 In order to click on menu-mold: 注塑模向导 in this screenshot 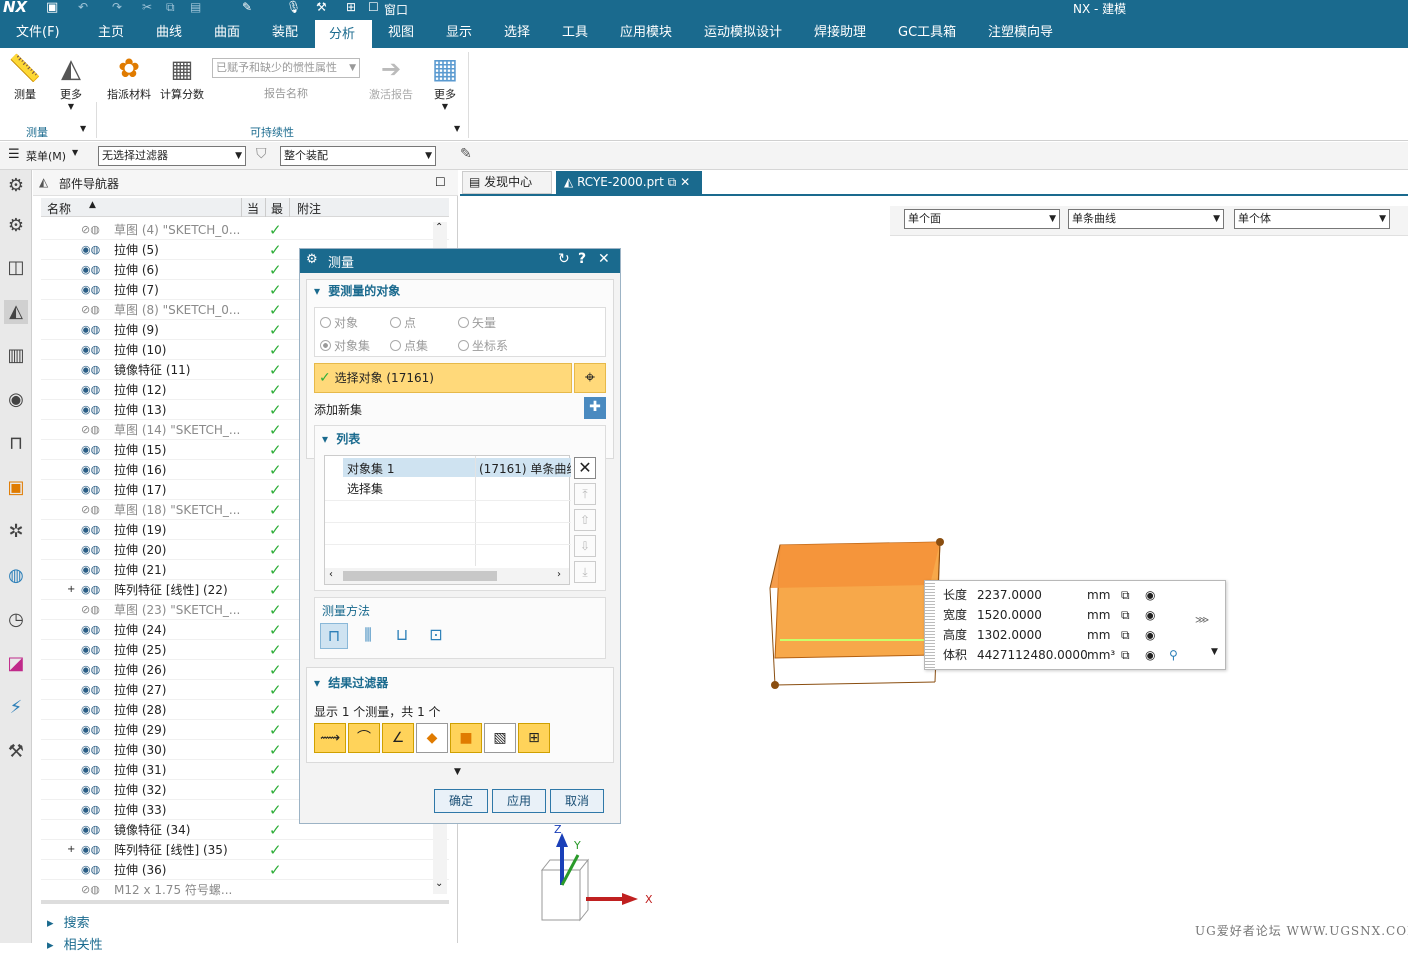, I will do `click(1020, 33)`.